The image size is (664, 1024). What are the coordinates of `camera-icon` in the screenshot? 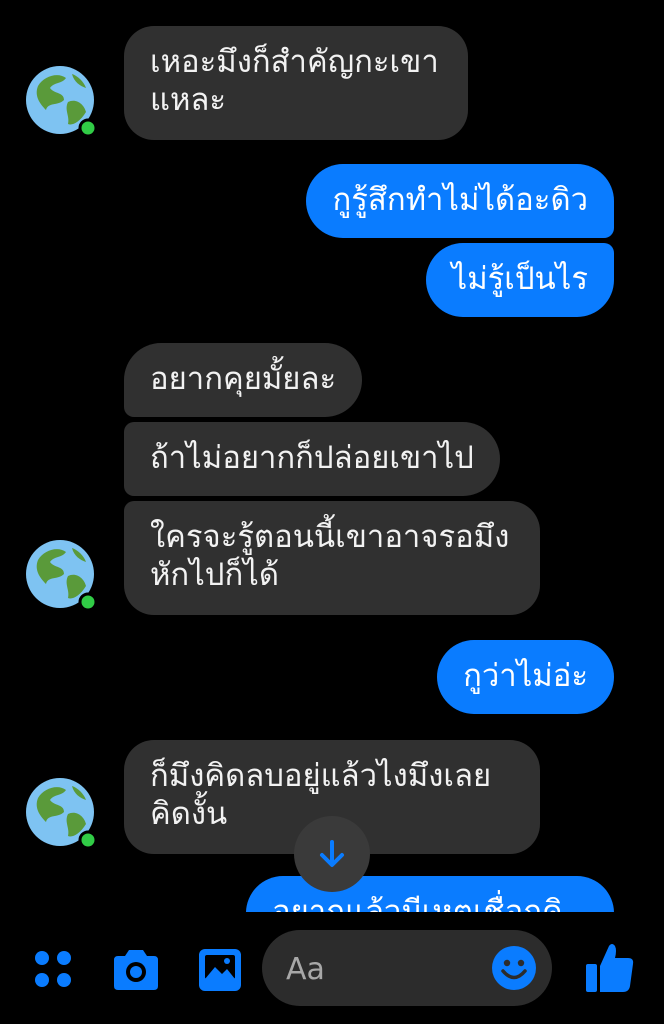 It's located at (136, 970).